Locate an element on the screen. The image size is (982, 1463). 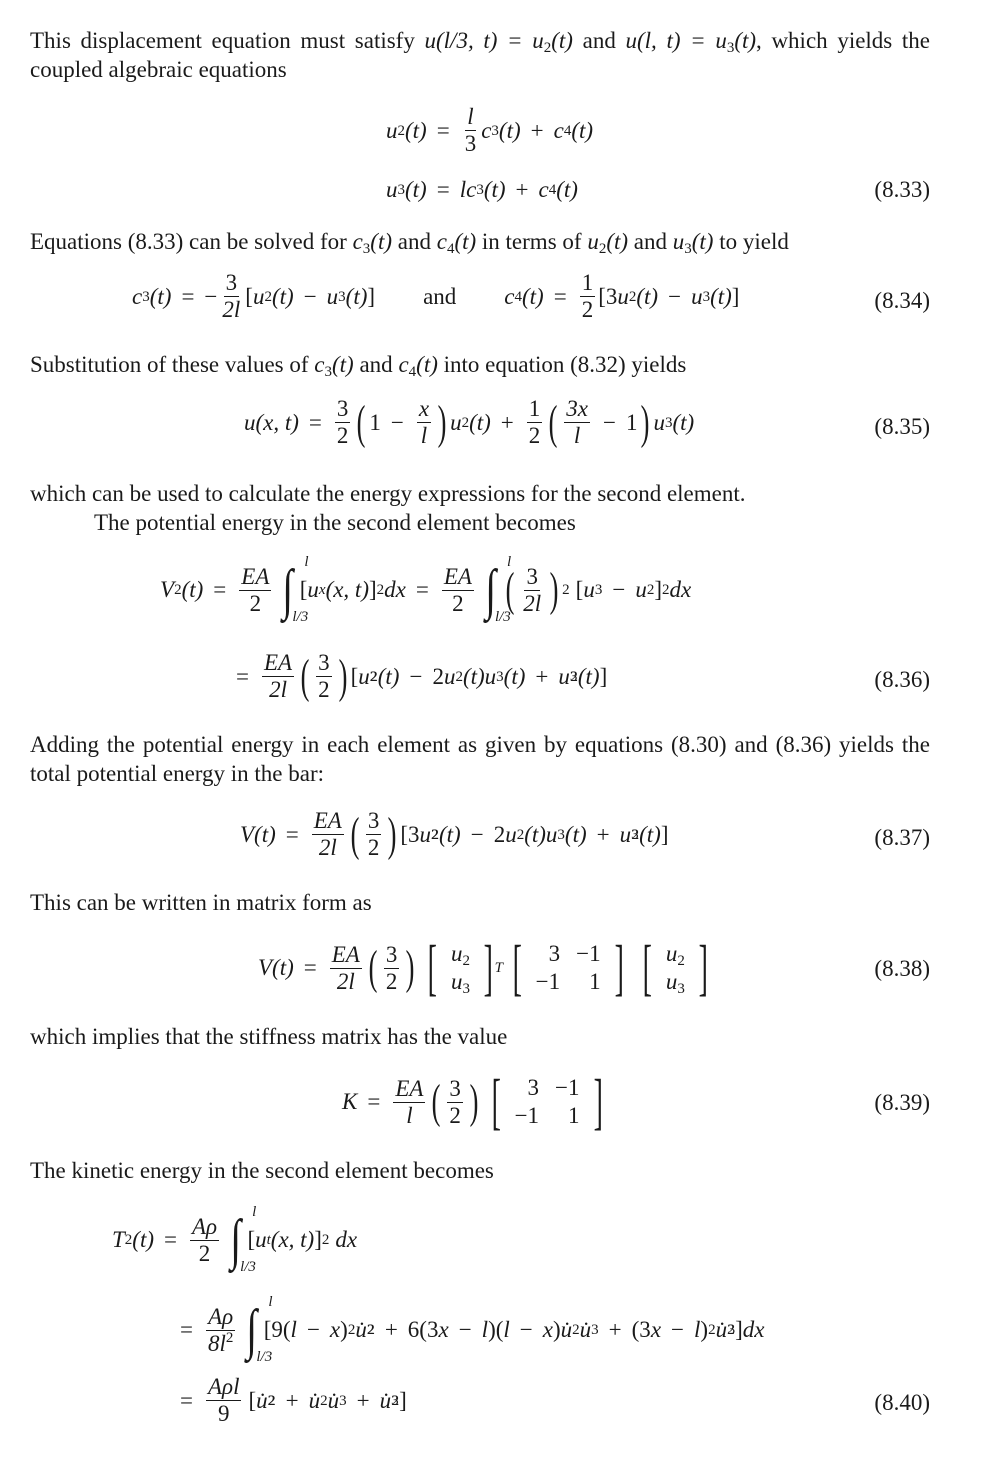
equation-8-33-line2: u 3 (t) = lc 3 (t) + c 4 (t) is located at coordinates (482, 189).